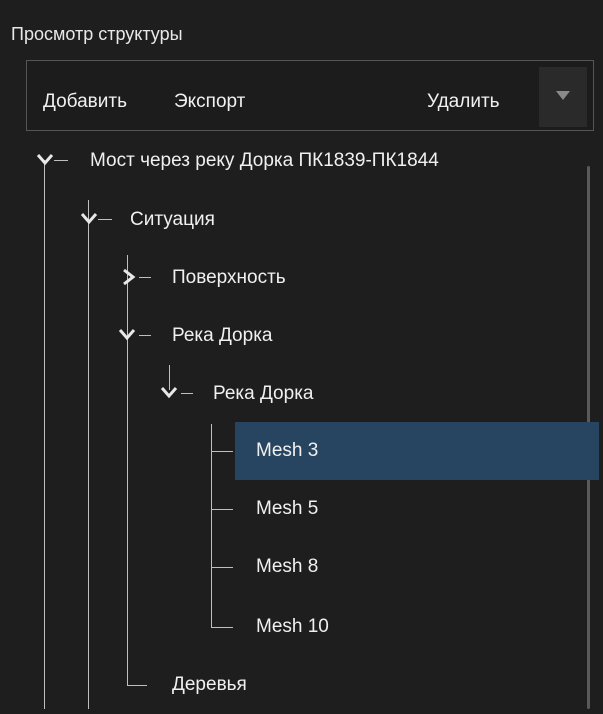 The image size is (603, 714). I want to click on tree-item-mesh-10: Mesh 10, so click(292, 627).